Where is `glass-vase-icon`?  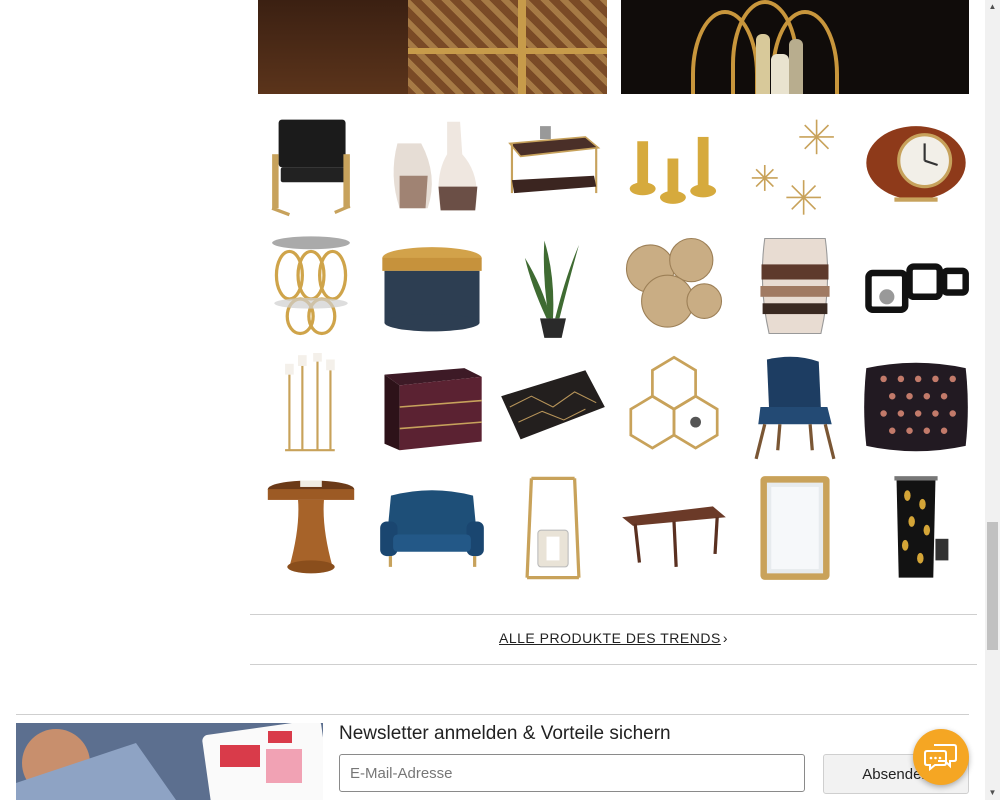
glass-vase-icon is located at coordinates (794, 285).